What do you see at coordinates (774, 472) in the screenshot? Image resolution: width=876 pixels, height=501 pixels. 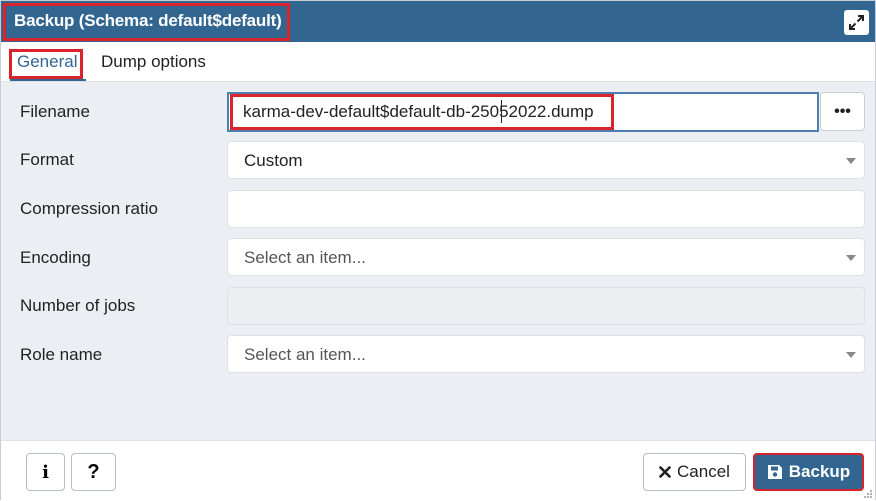 I see `save-icon` at bounding box center [774, 472].